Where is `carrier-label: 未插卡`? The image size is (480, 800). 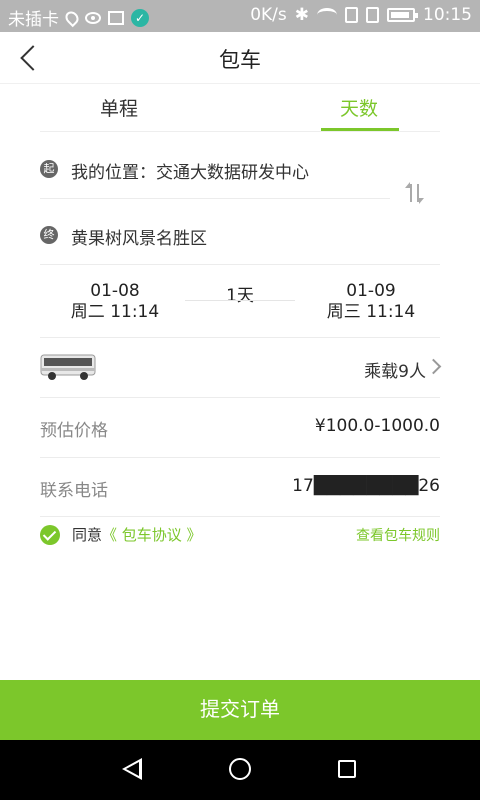
carrier-label: 未插卡 is located at coordinates (33, 20).